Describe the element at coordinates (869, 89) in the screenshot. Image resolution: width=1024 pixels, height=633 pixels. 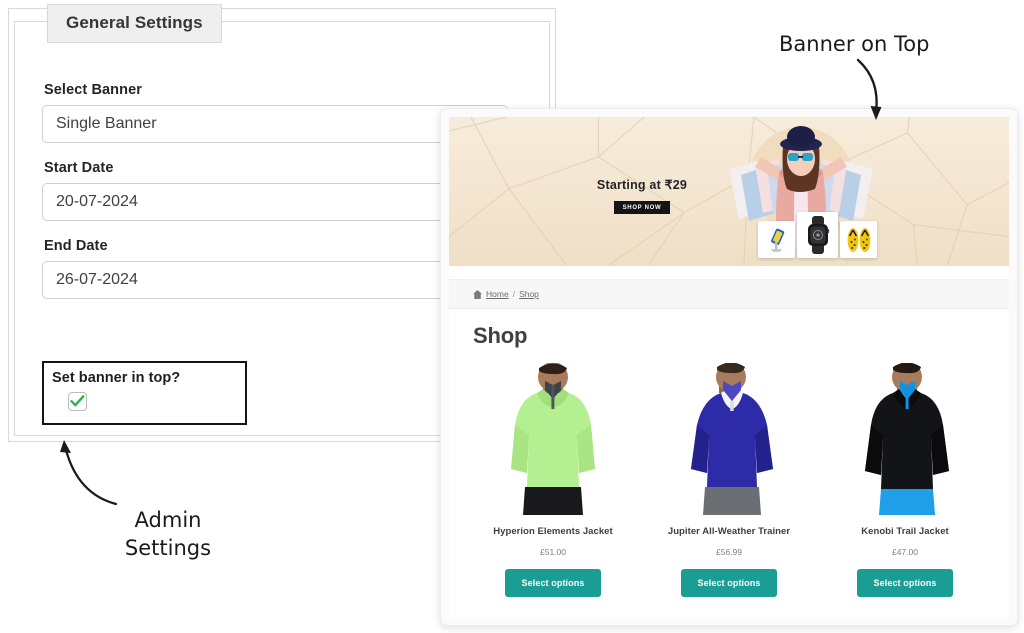
I see `arrow-to-banner` at that location.